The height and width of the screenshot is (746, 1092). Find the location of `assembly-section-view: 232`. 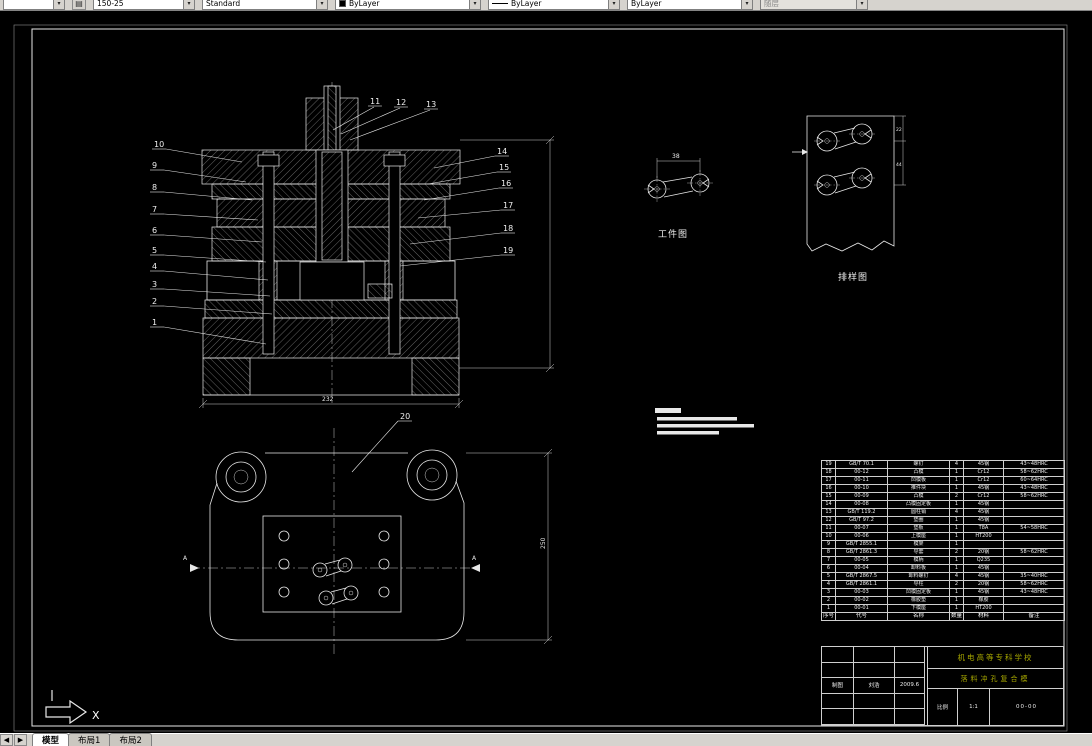

assembly-section-view: 232 is located at coordinates (376, 245).